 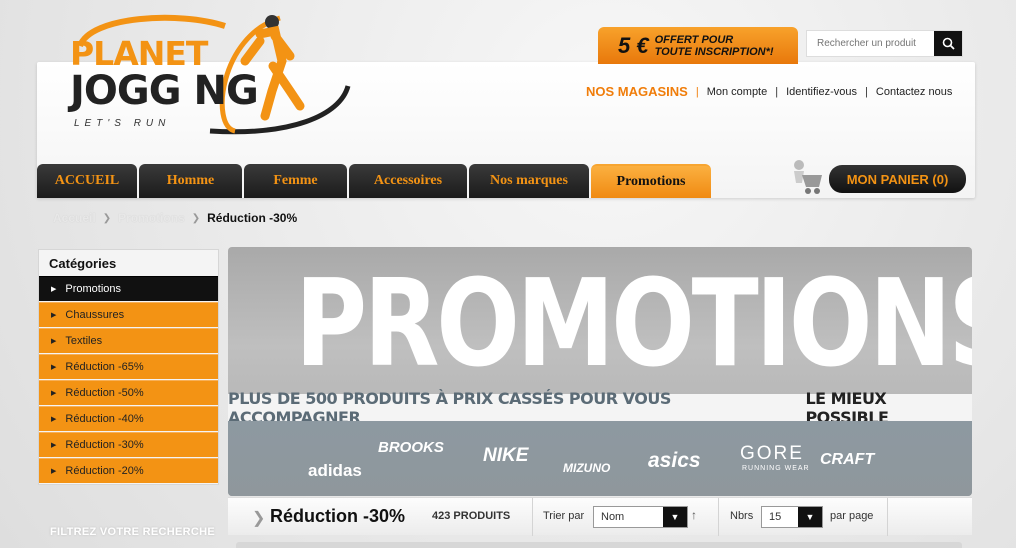 What do you see at coordinates (742, 516) in the screenshot?
I see `per-page-label: Nbrs` at bounding box center [742, 516].